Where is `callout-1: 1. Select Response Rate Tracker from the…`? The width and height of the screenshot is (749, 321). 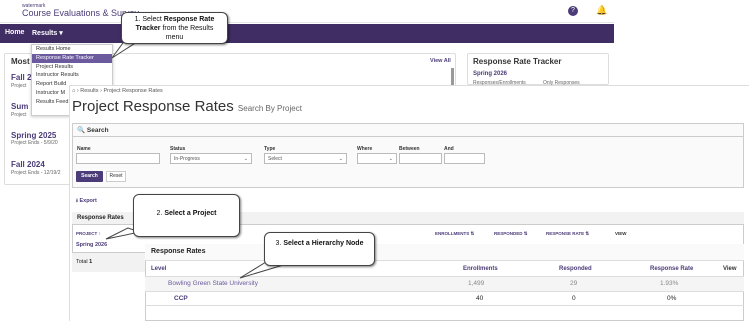 callout-1: 1. Select Response Rate Tracker from the… is located at coordinates (174, 28).